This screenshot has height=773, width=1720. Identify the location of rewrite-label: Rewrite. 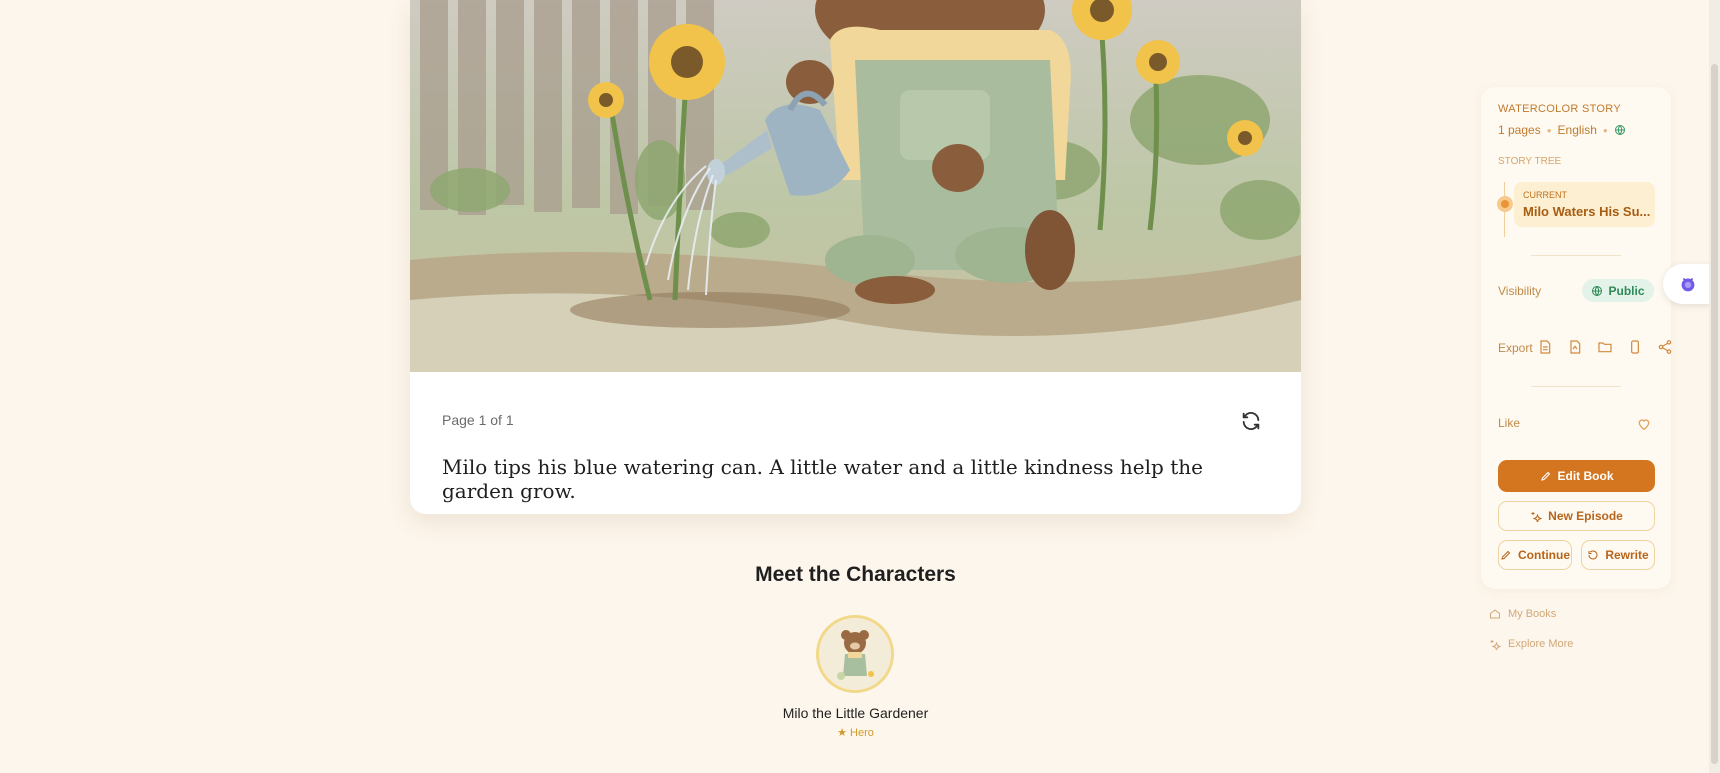
(1627, 555).